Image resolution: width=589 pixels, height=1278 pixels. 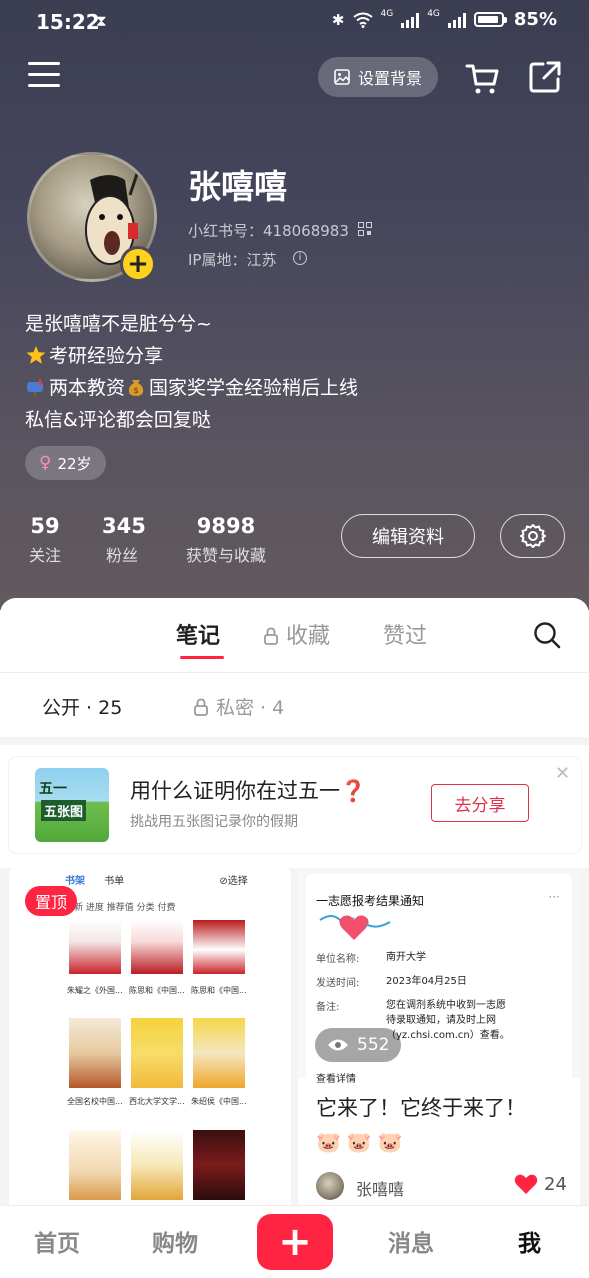 I want to click on active-tab-indicator, so click(x=202, y=657).